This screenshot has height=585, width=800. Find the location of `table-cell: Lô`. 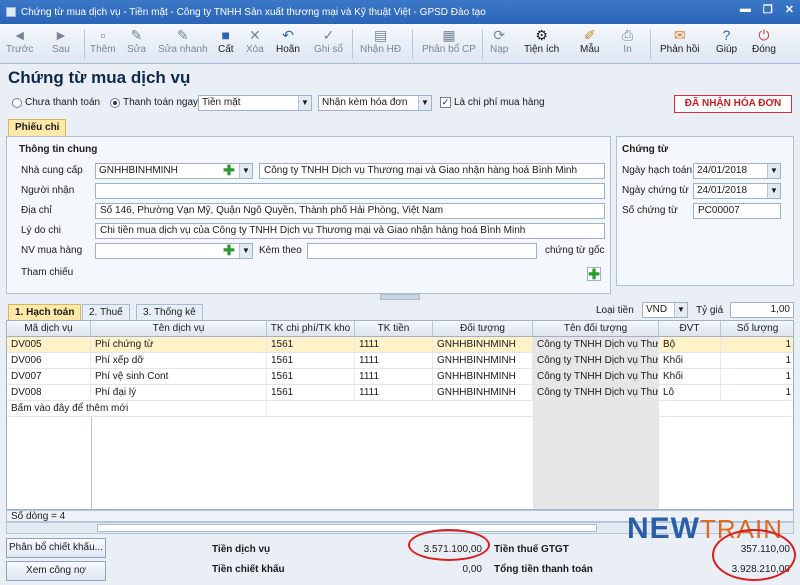

table-cell: Lô is located at coordinates (690, 393).